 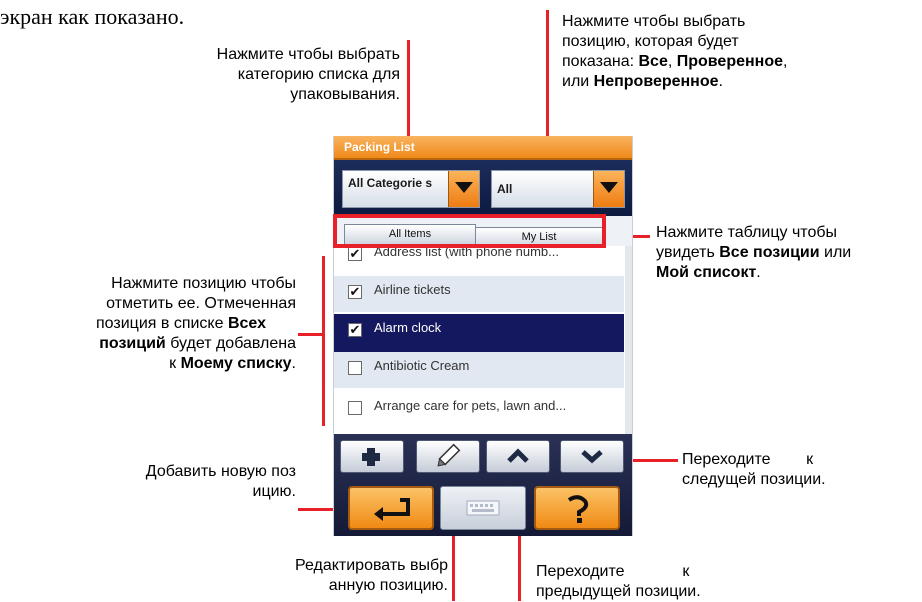 What do you see at coordinates (323, 341) in the screenshot?
I see `leader-line-item` at bounding box center [323, 341].